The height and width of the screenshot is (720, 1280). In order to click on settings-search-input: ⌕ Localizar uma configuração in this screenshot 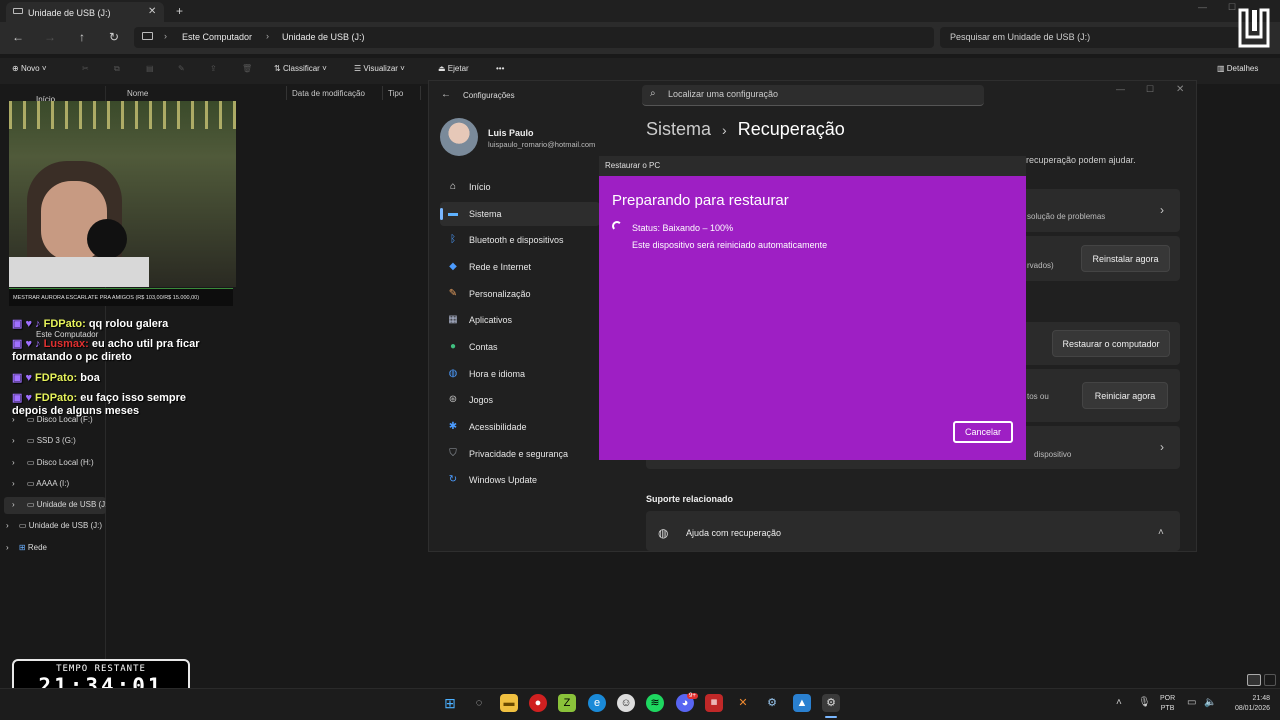, I will do `click(813, 95)`.